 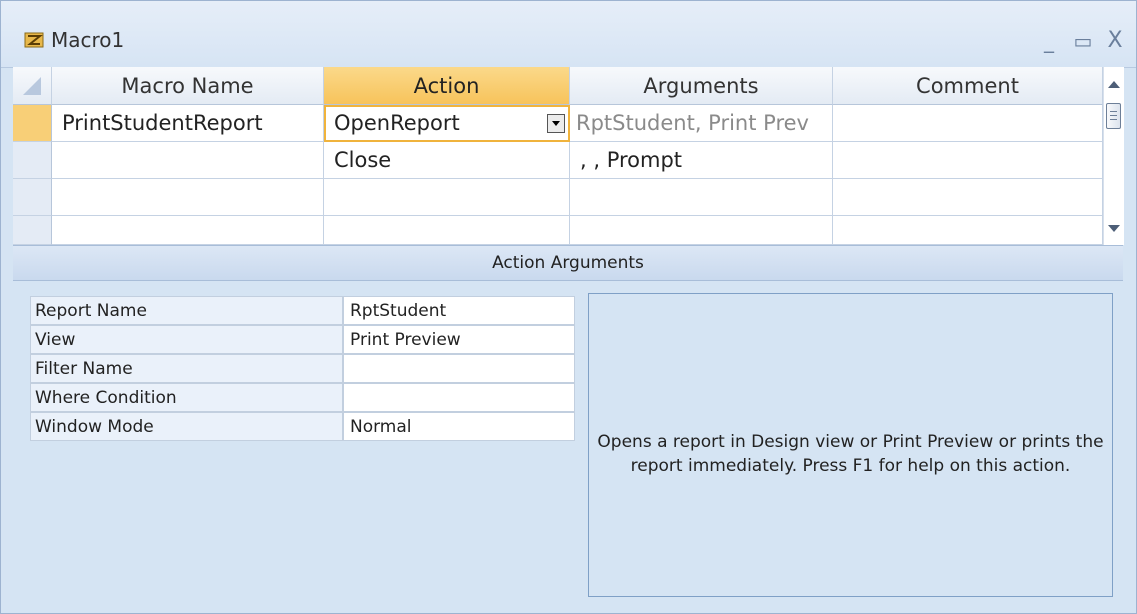 I want to click on arg-label-where-condition: Where Condition, so click(x=186, y=397).